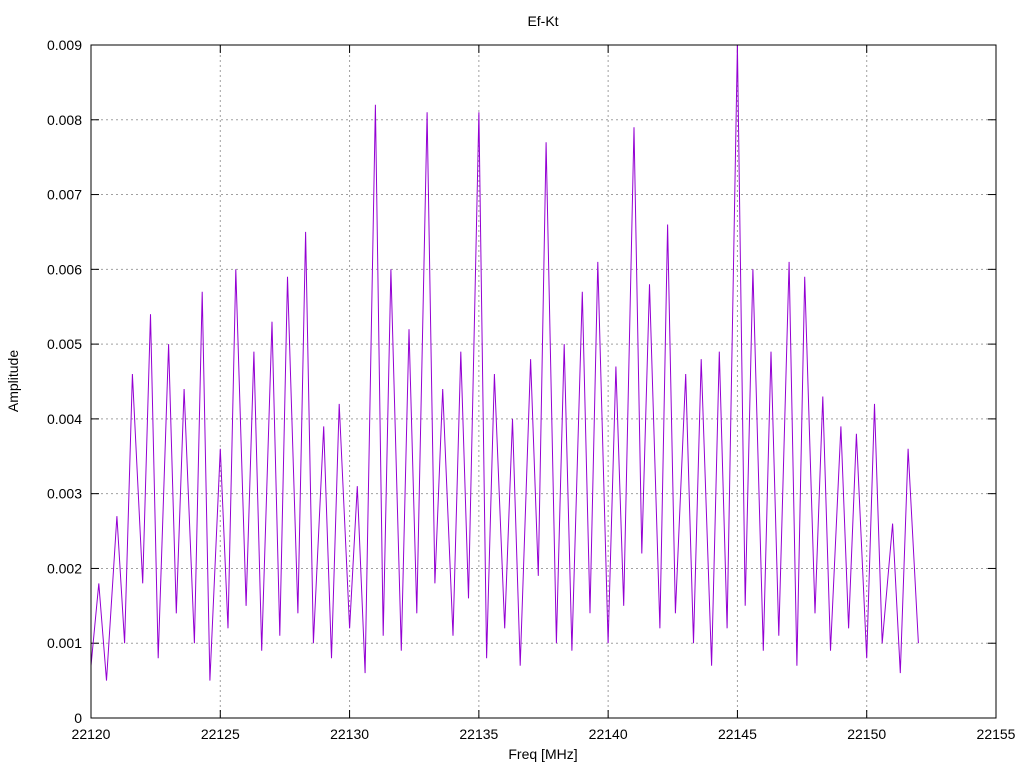 The width and height of the screenshot is (1024, 768). What do you see at coordinates (64, 269) in the screenshot?
I see `y-tick-label: 0.006` at bounding box center [64, 269].